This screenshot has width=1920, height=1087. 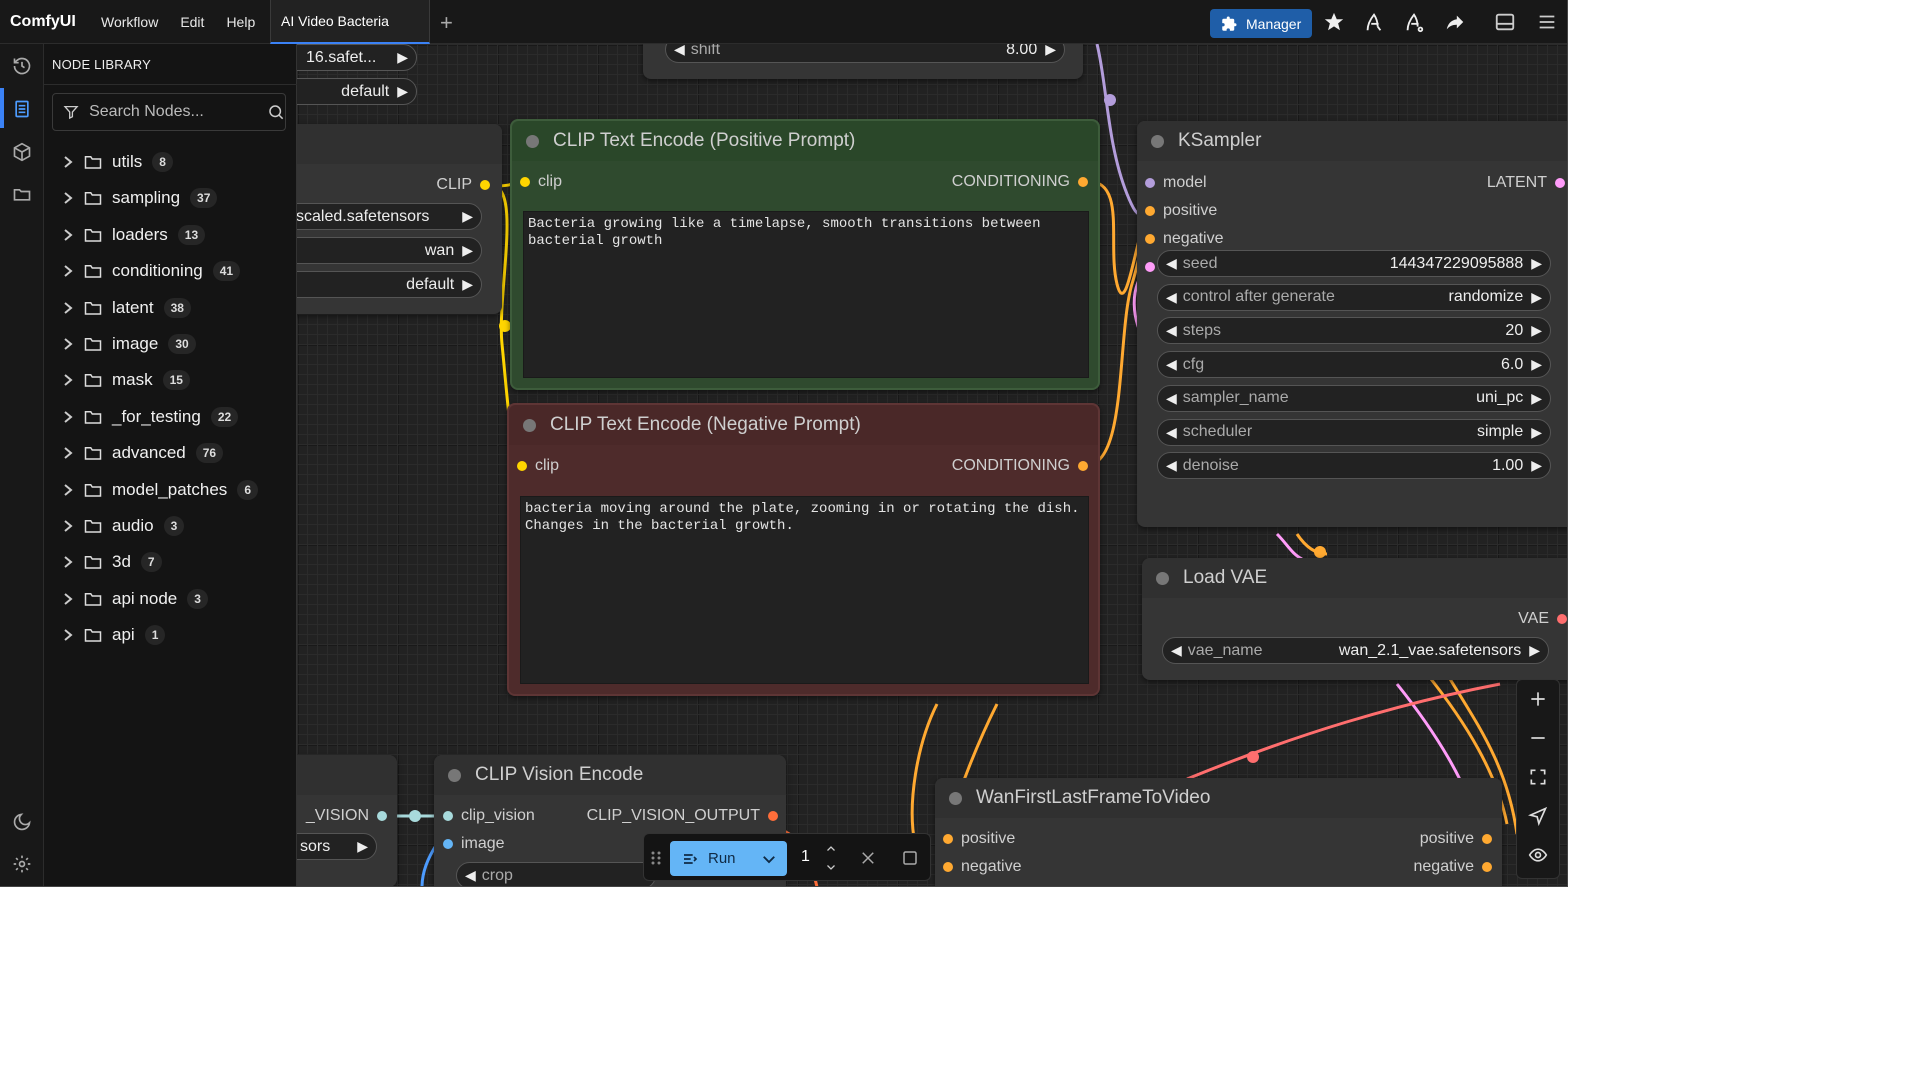 I want to click on hamburger-menu-icon, so click(x=1547, y=22).